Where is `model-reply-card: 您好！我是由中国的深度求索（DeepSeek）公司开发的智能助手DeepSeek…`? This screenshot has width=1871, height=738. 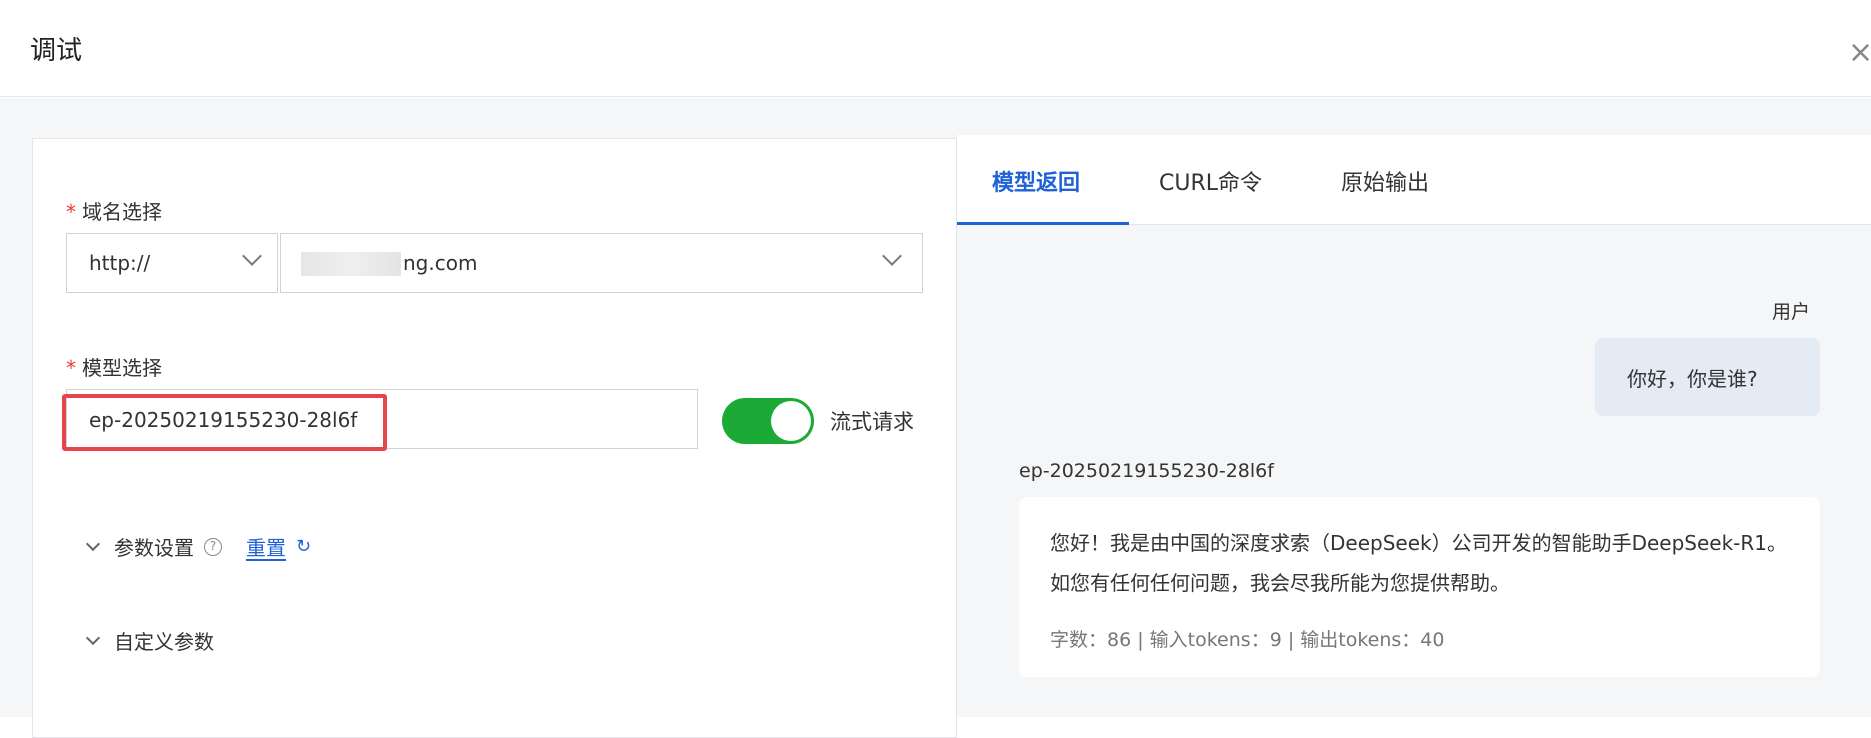
model-reply-card: 您好！我是由中国的深度求索（DeepSeek）公司开发的智能助手DeepSeek… is located at coordinates (1419, 587).